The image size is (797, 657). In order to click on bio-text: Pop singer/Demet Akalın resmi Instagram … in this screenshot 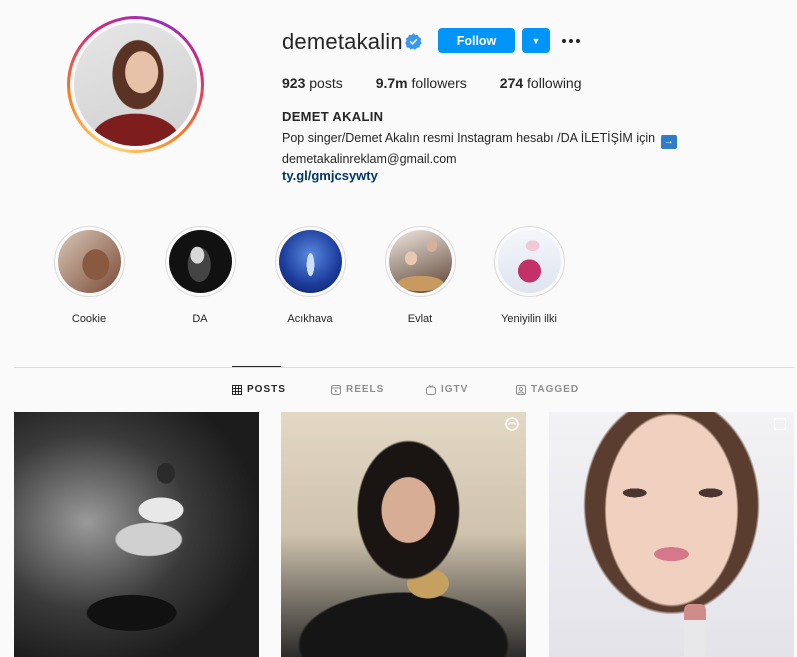, I will do `click(469, 138)`.